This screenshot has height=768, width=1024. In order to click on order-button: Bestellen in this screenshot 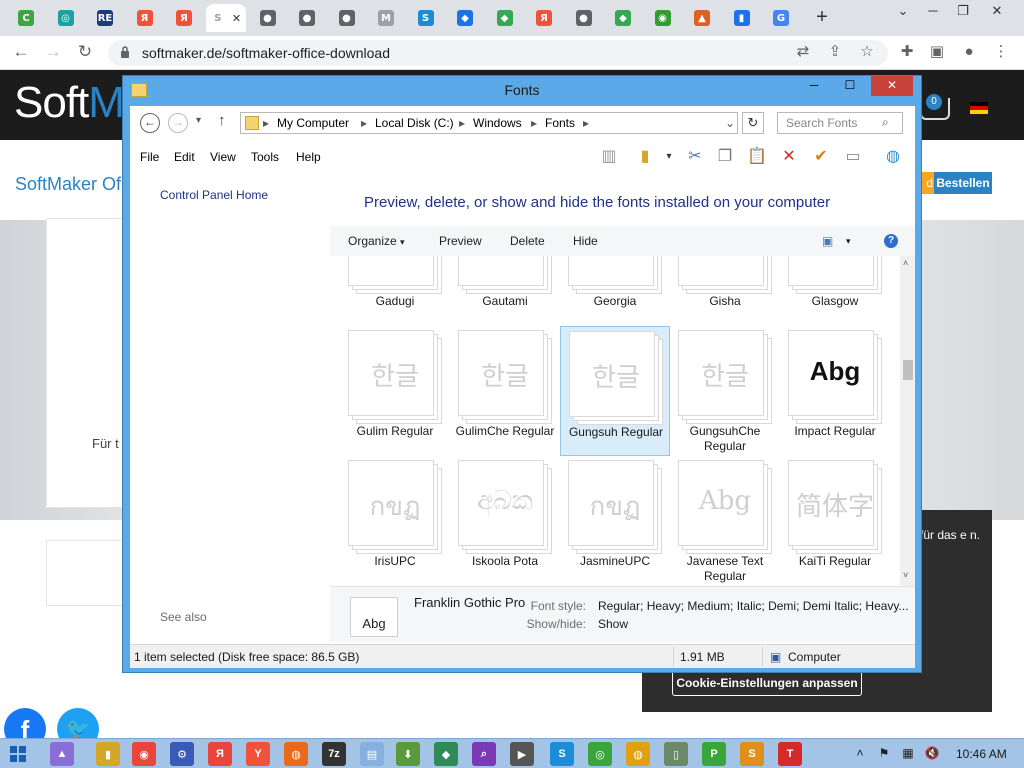, I will do `click(963, 183)`.